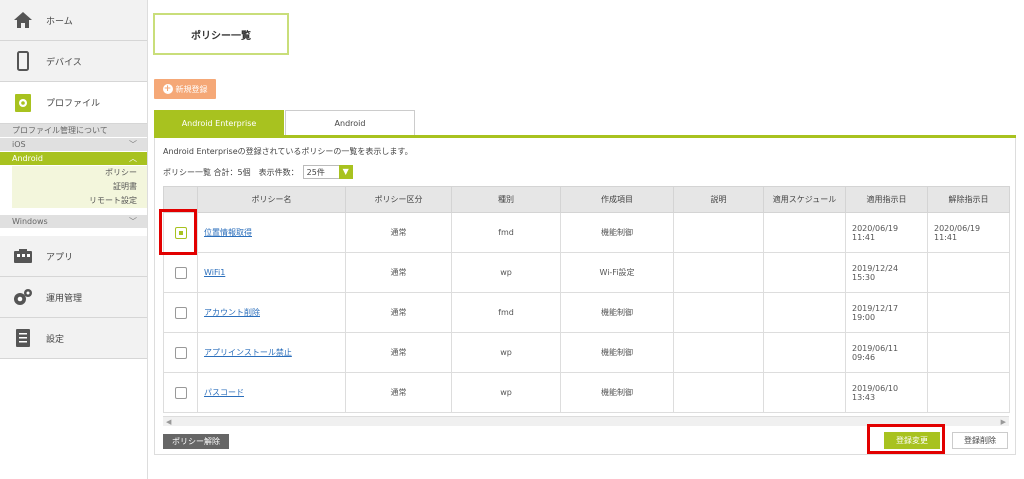 The height and width of the screenshot is (479, 1024). I want to click on sub-ios-label: iOS, so click(19, 144).